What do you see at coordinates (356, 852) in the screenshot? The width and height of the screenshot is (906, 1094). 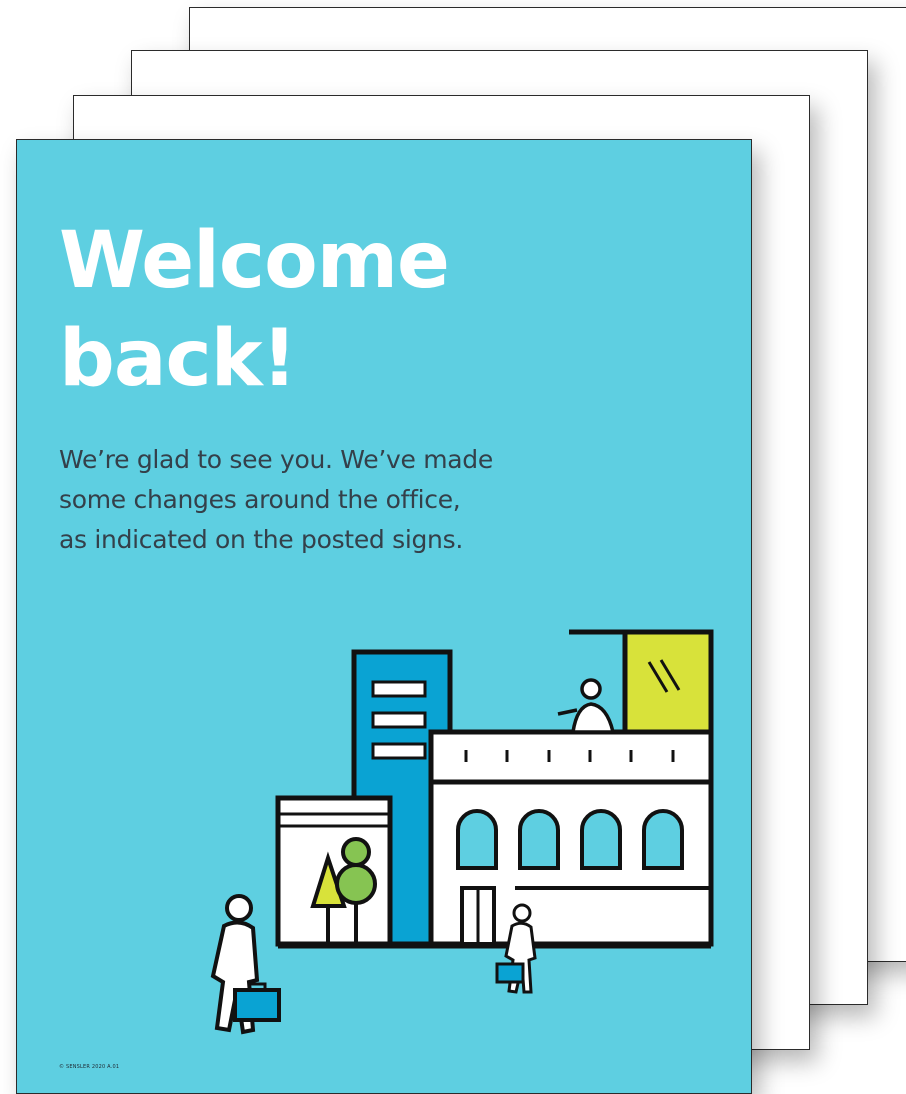 I see `round-tree-top` at bounding box center [356, 852].